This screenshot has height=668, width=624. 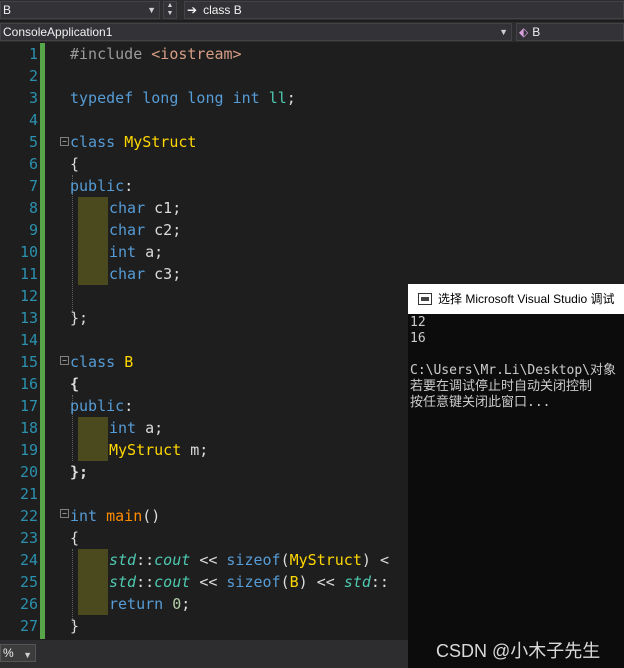 I want to click on code-line-22: int main(), so click(x=115, y=516).